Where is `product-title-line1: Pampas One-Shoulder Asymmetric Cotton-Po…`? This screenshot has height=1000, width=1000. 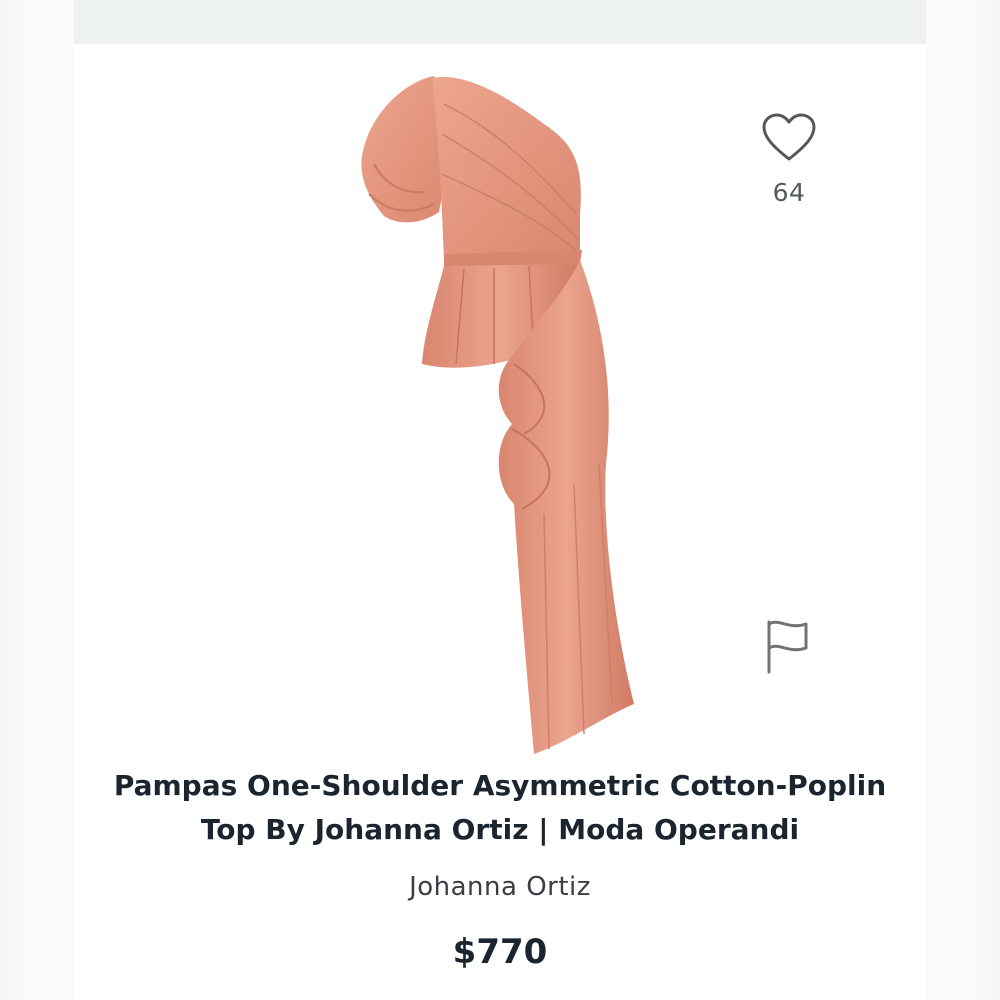 product-title-line1: Pampas One-Shoulder Asymmetric Cotton-Po… is located at coordinates (500, 785).